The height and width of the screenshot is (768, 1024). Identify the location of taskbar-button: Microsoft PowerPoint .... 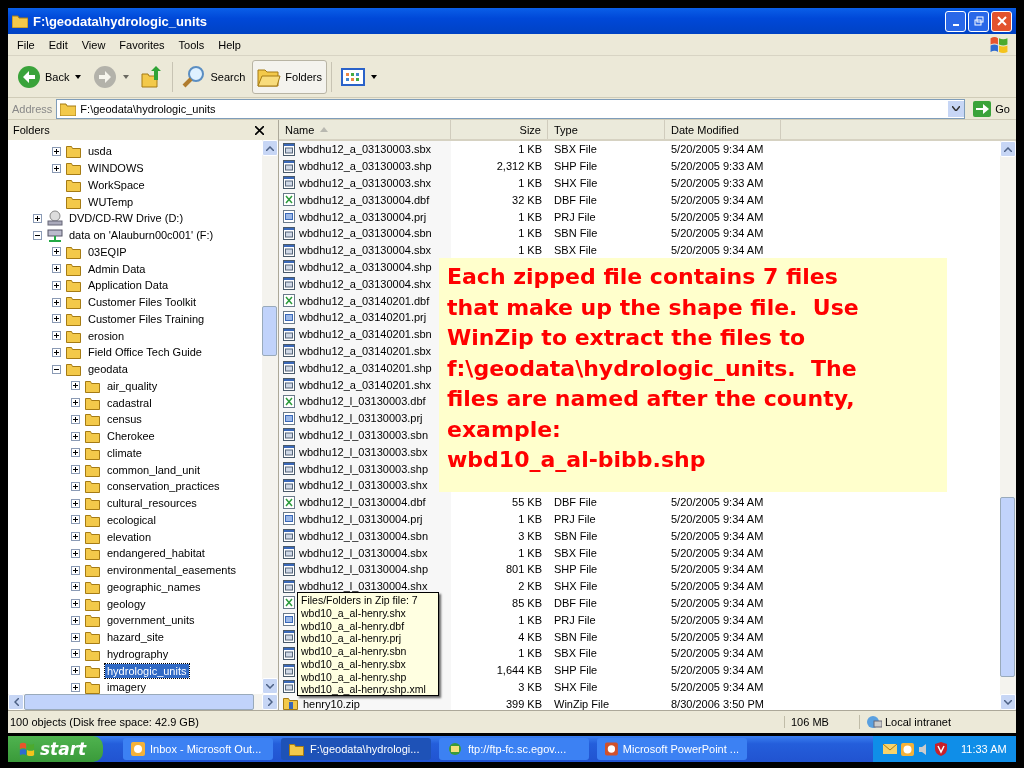
(672, 749).